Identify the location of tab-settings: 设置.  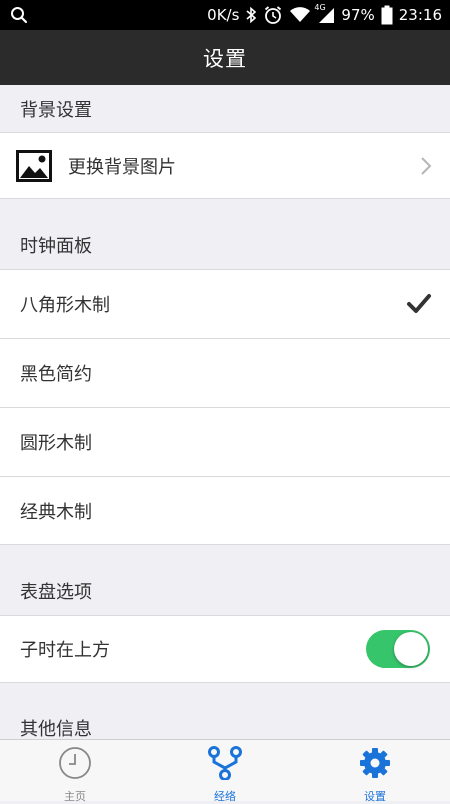
(375, 771).